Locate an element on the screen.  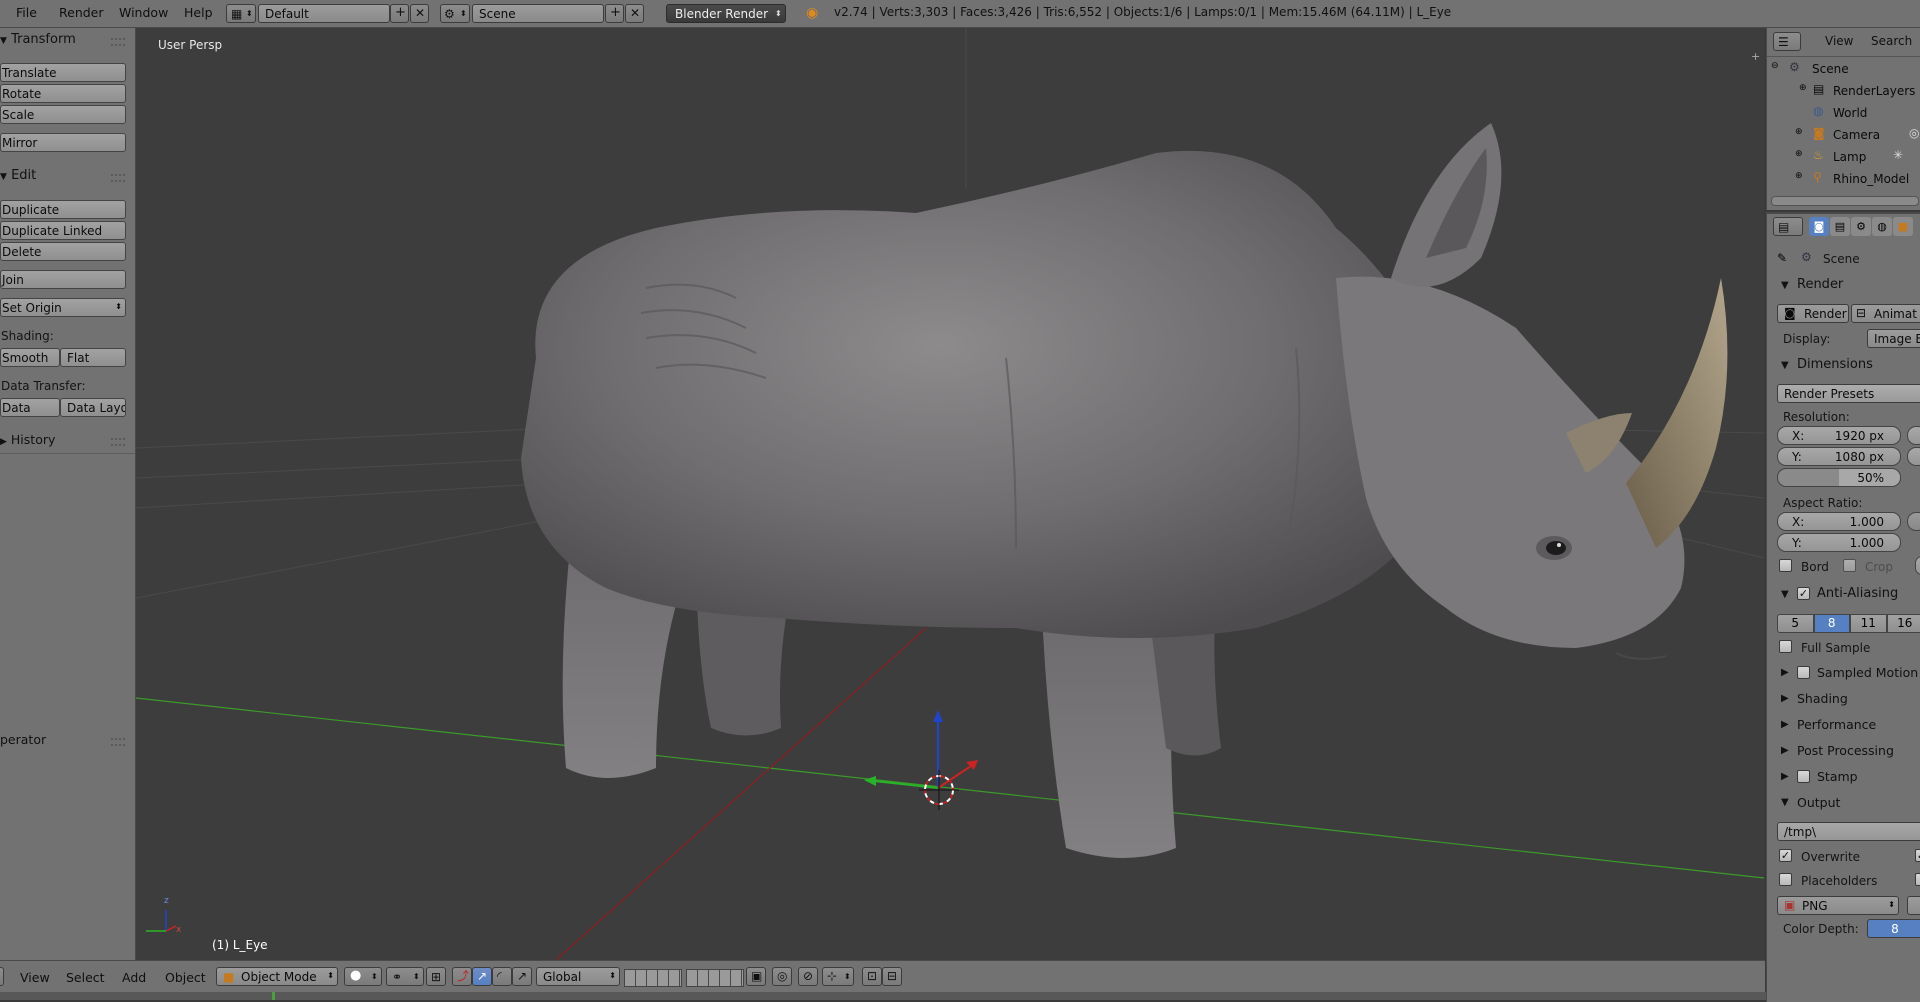
performance-panel-header: Performance is located at coordinates (1836, 724).